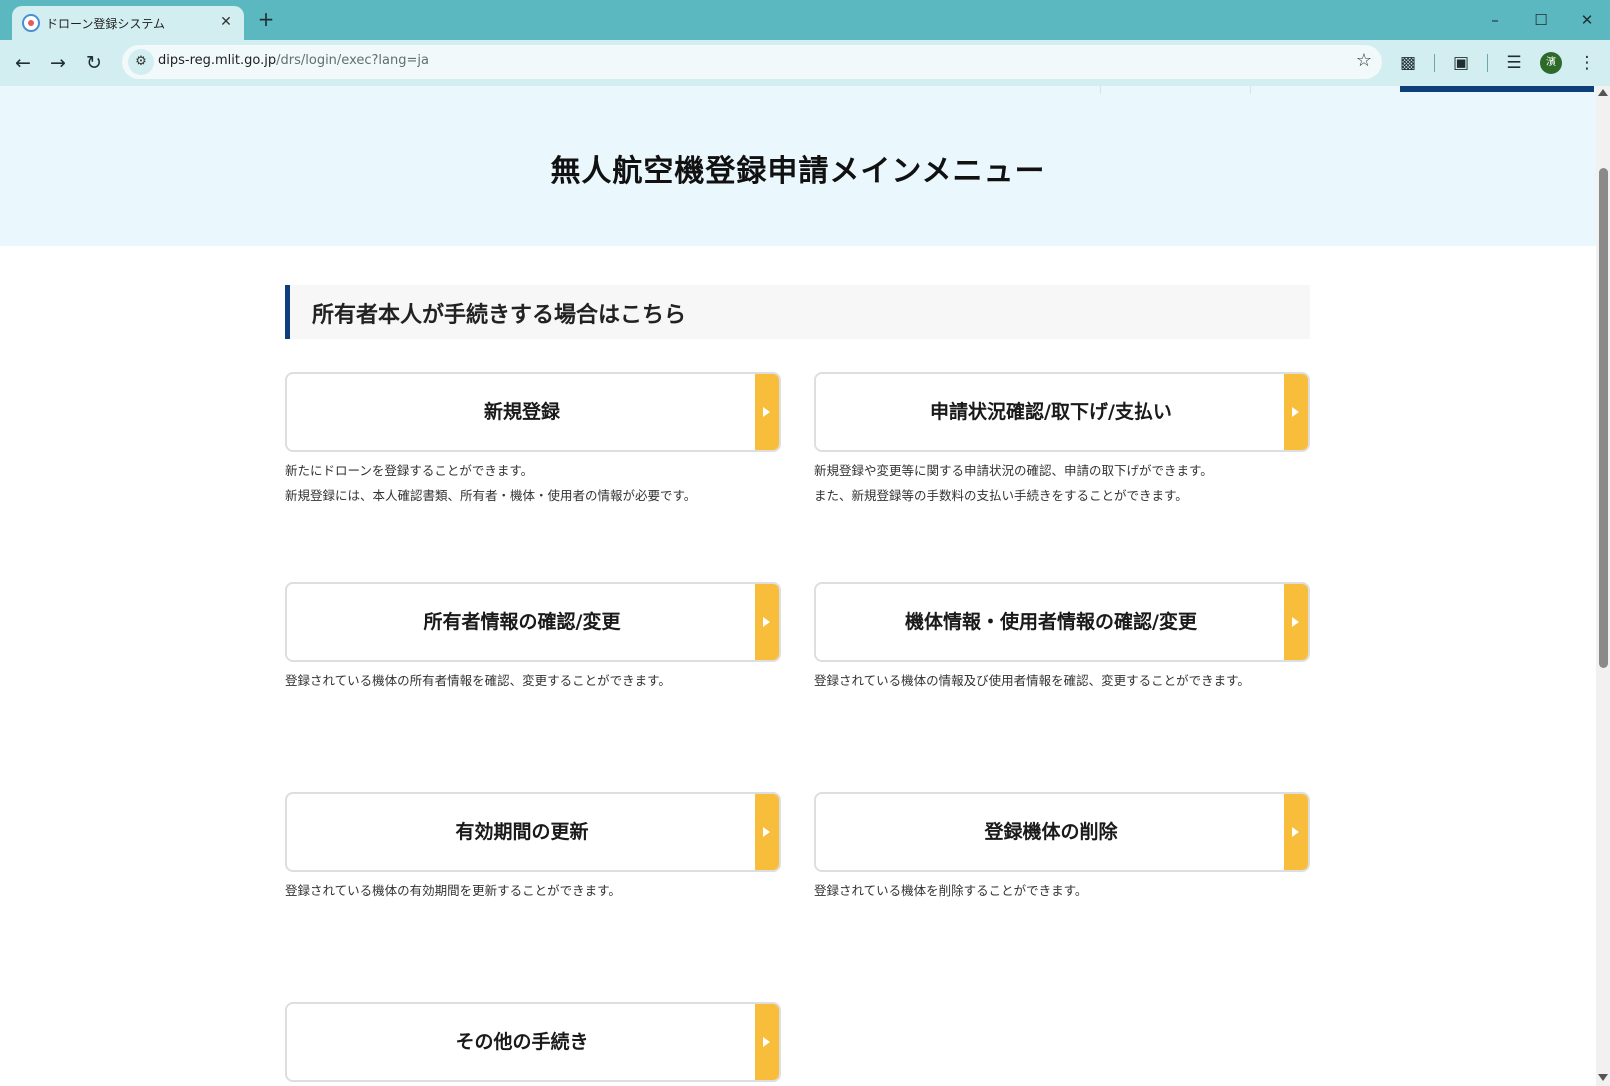  I want to click on minimize-window-icon: –, so click(1495, 20).